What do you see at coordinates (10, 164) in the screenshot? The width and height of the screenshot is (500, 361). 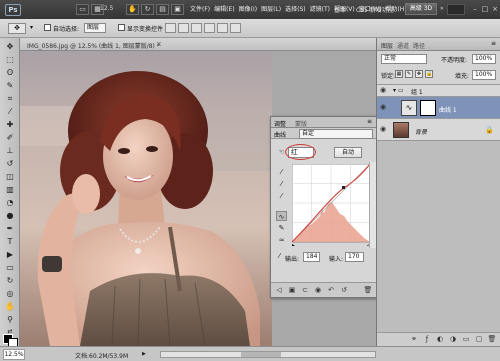 I see `history-brush-icon: ↺` at bounding box center [10, 164].